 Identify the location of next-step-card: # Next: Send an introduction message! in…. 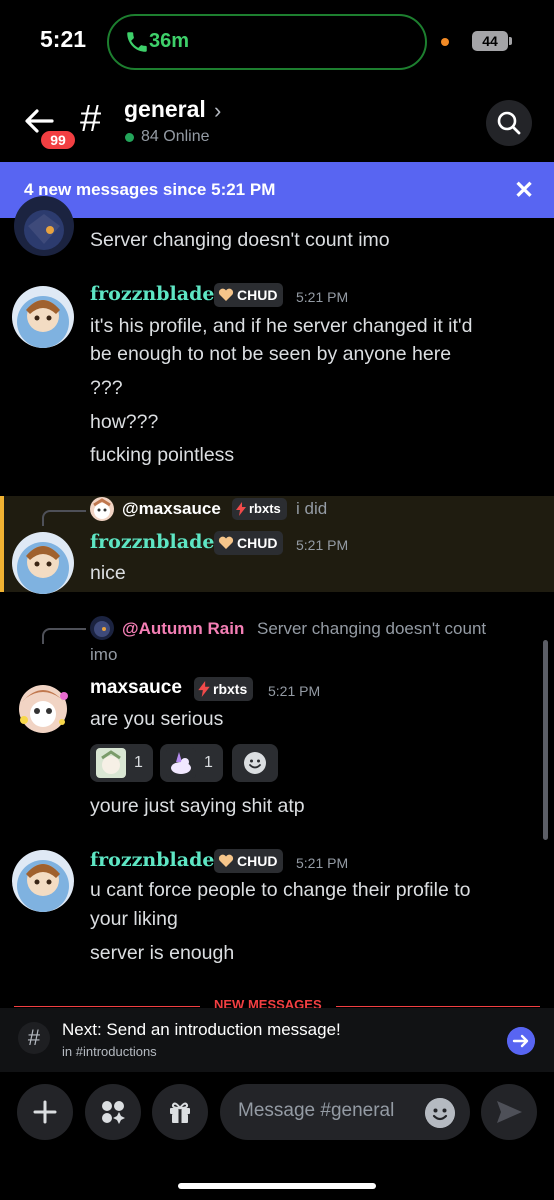
(277, 1040).